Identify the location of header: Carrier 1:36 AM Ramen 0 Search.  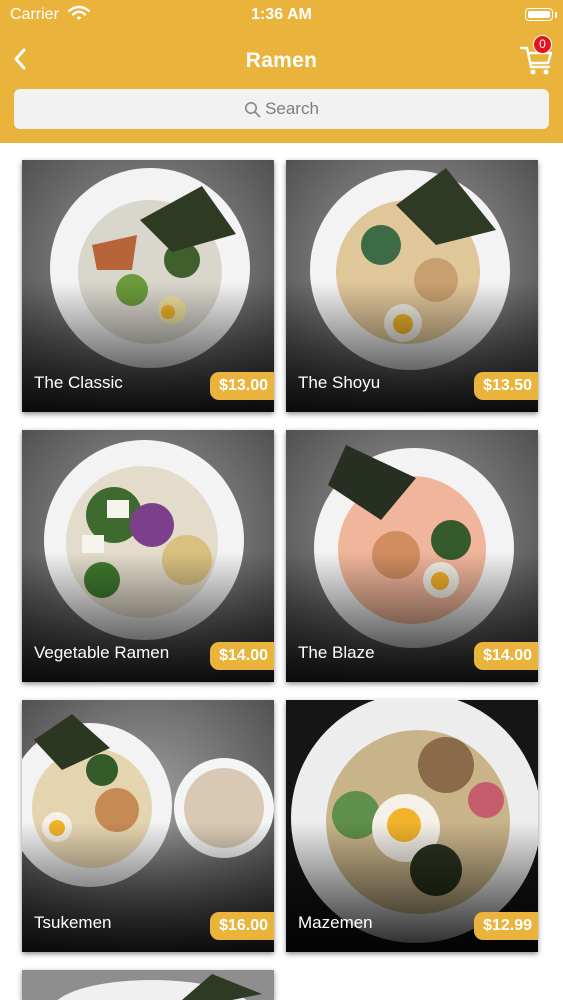
(281, 71).